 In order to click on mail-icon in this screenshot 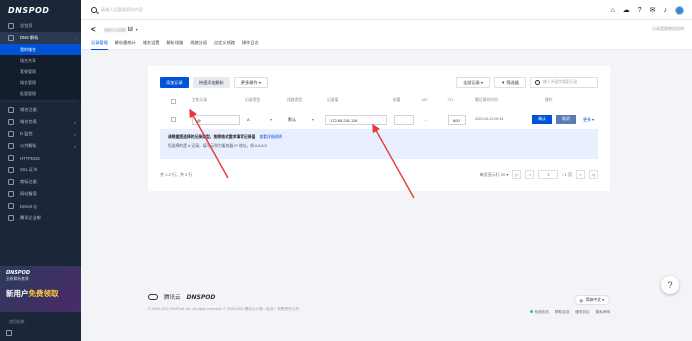, I will do `click(11, 218)`.